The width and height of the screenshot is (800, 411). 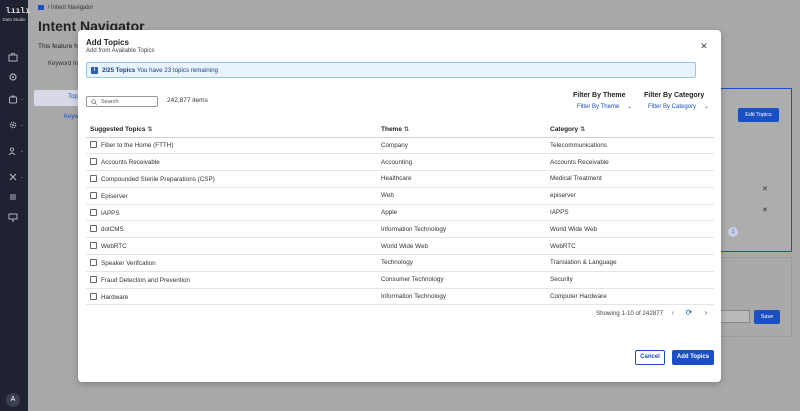 What do you see at coordinates (13, 400) in the screenshot?
I see `user-avatar: A` at bounding box center [13, 400].